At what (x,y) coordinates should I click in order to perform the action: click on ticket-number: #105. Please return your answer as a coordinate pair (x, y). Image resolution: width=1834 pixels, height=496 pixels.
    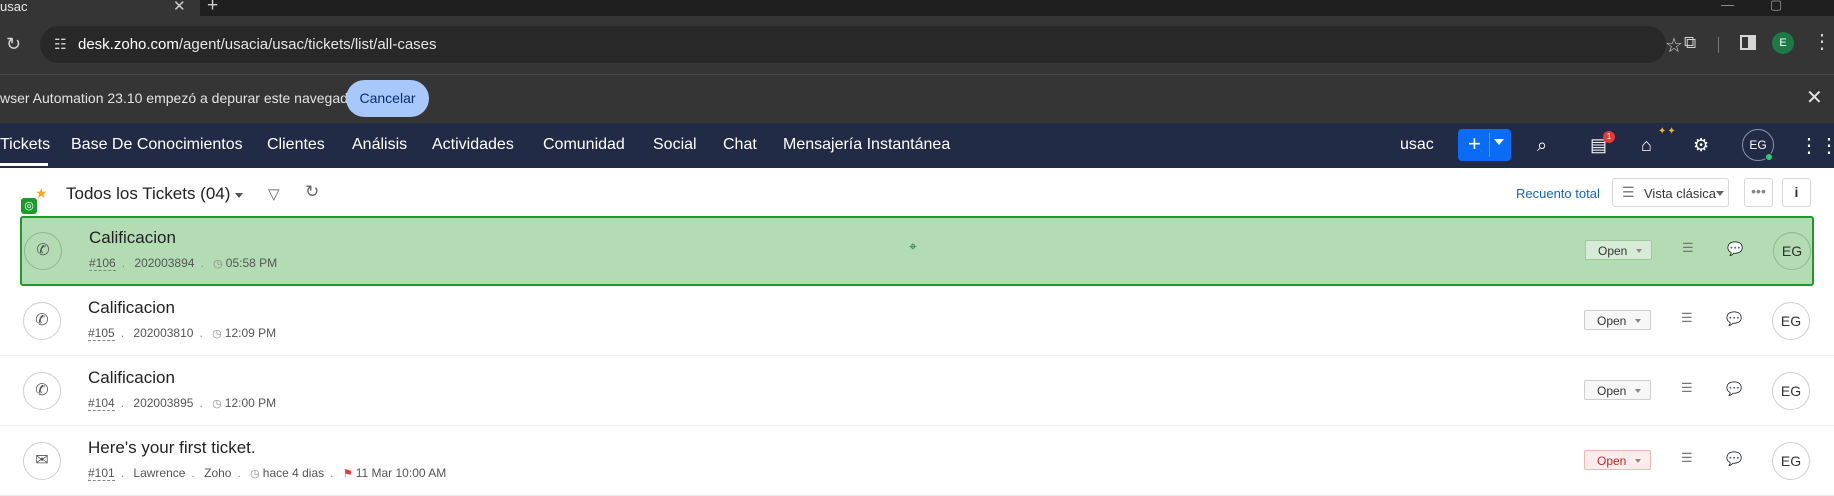
    Looking at the image, I should click on (101, 333).